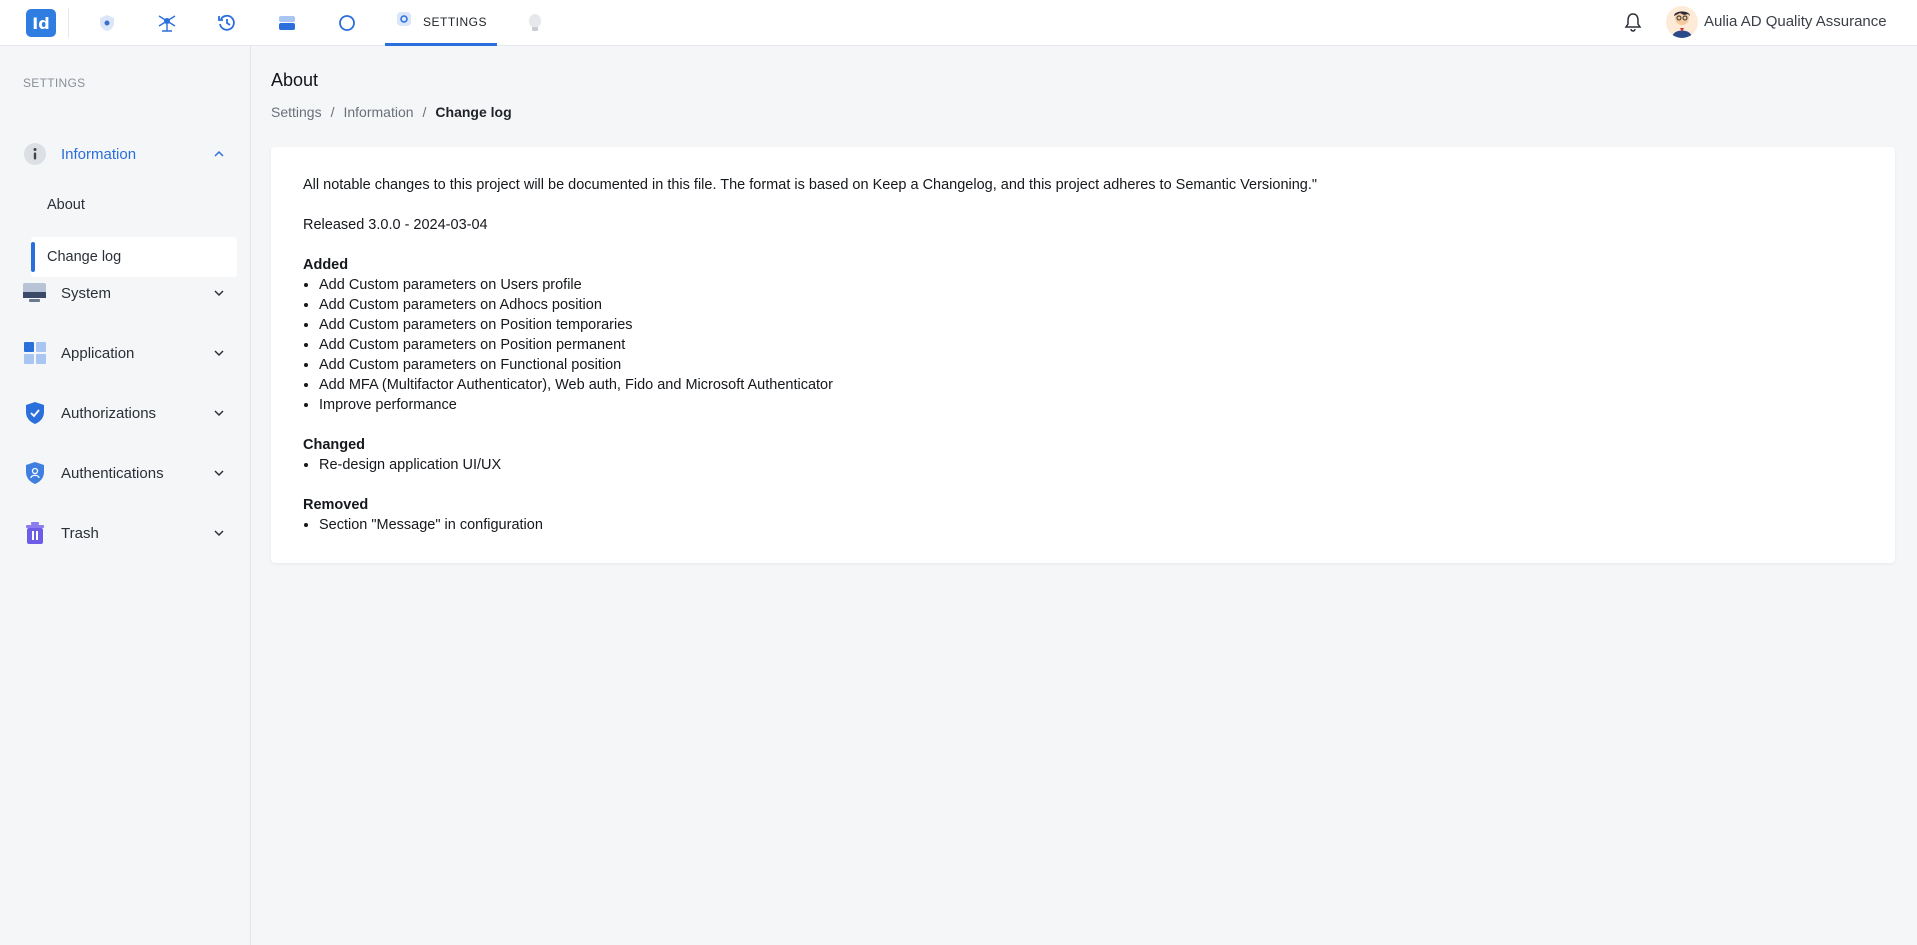 The width and height of the screenshot is (1917, 945). Describe the element at coordinates (167, 23) in the screenshot. I see `network-hub-icon` at that location.